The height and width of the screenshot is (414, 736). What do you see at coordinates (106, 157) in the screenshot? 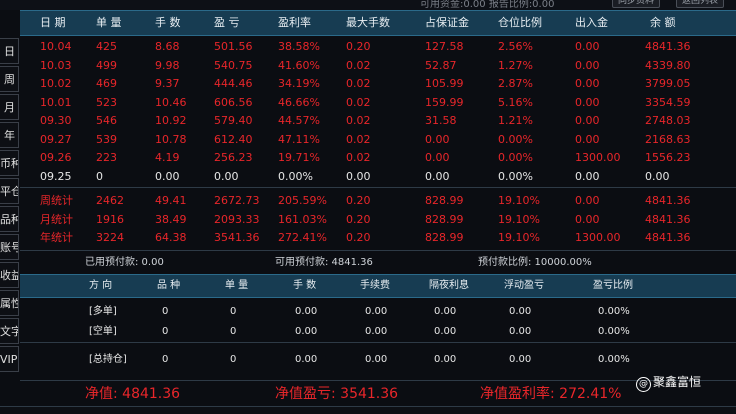
I see `cell-orders: 223` at bounding box center [106, 157].